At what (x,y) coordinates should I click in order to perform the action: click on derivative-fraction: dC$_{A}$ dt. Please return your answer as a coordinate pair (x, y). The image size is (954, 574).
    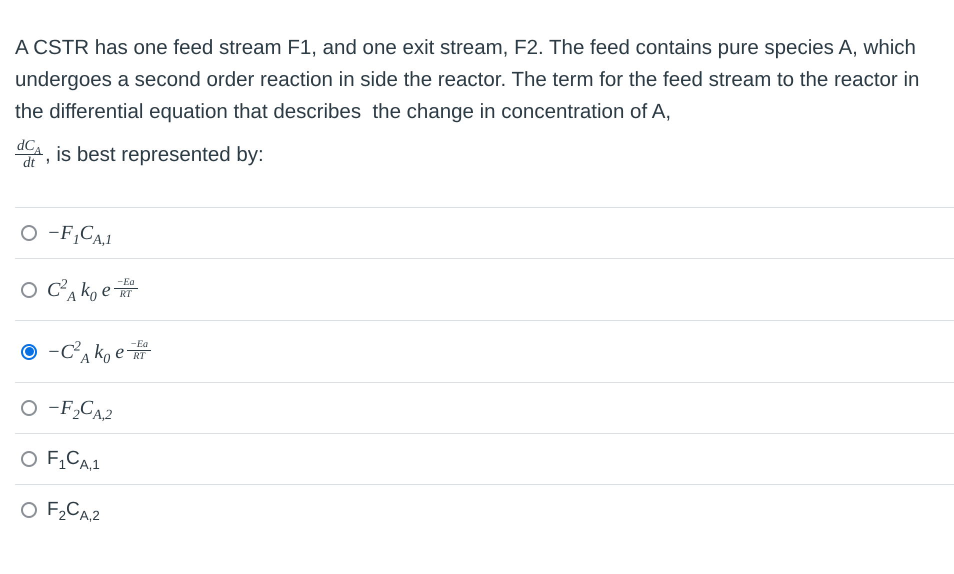
    Looking at the image, I should click on (29, 154).